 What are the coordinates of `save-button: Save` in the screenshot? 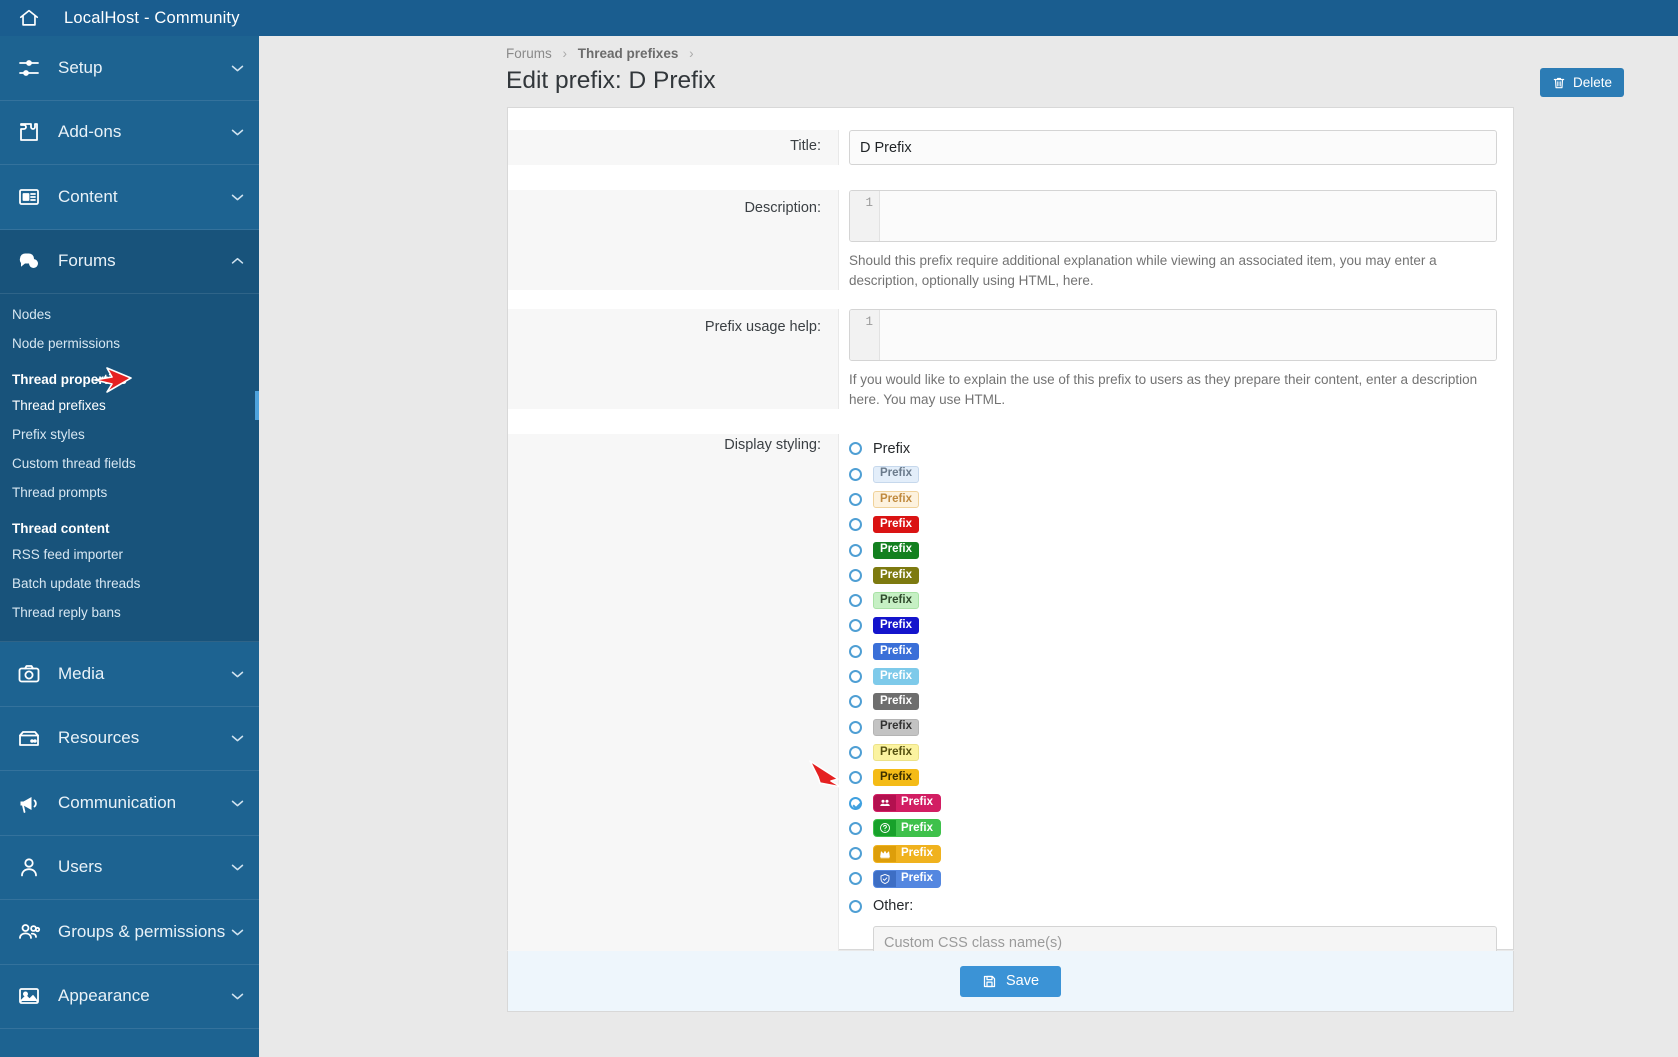 It's located at (1010, 981).